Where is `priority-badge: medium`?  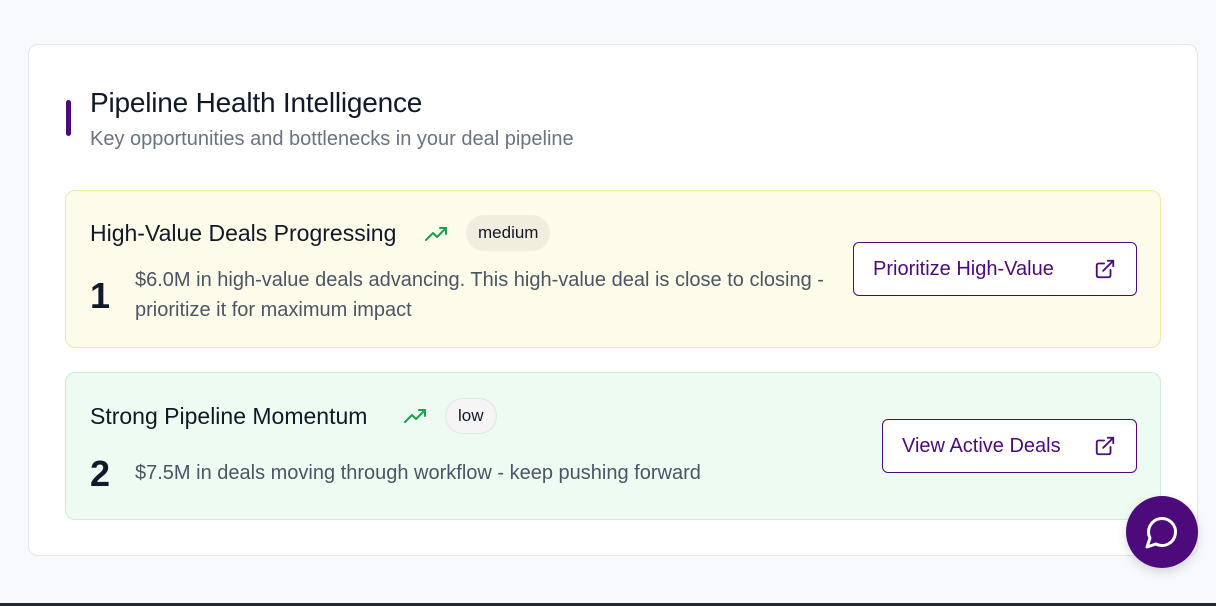
priority-badge: medium is located at coordinates (508, 233).